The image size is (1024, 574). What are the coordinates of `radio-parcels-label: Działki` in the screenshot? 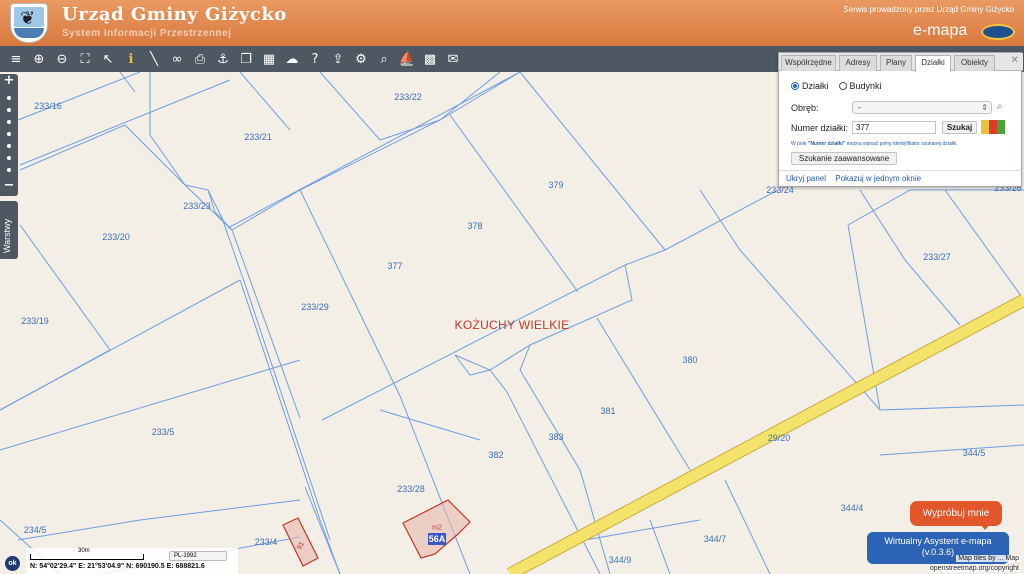 It's located at (815, 86).